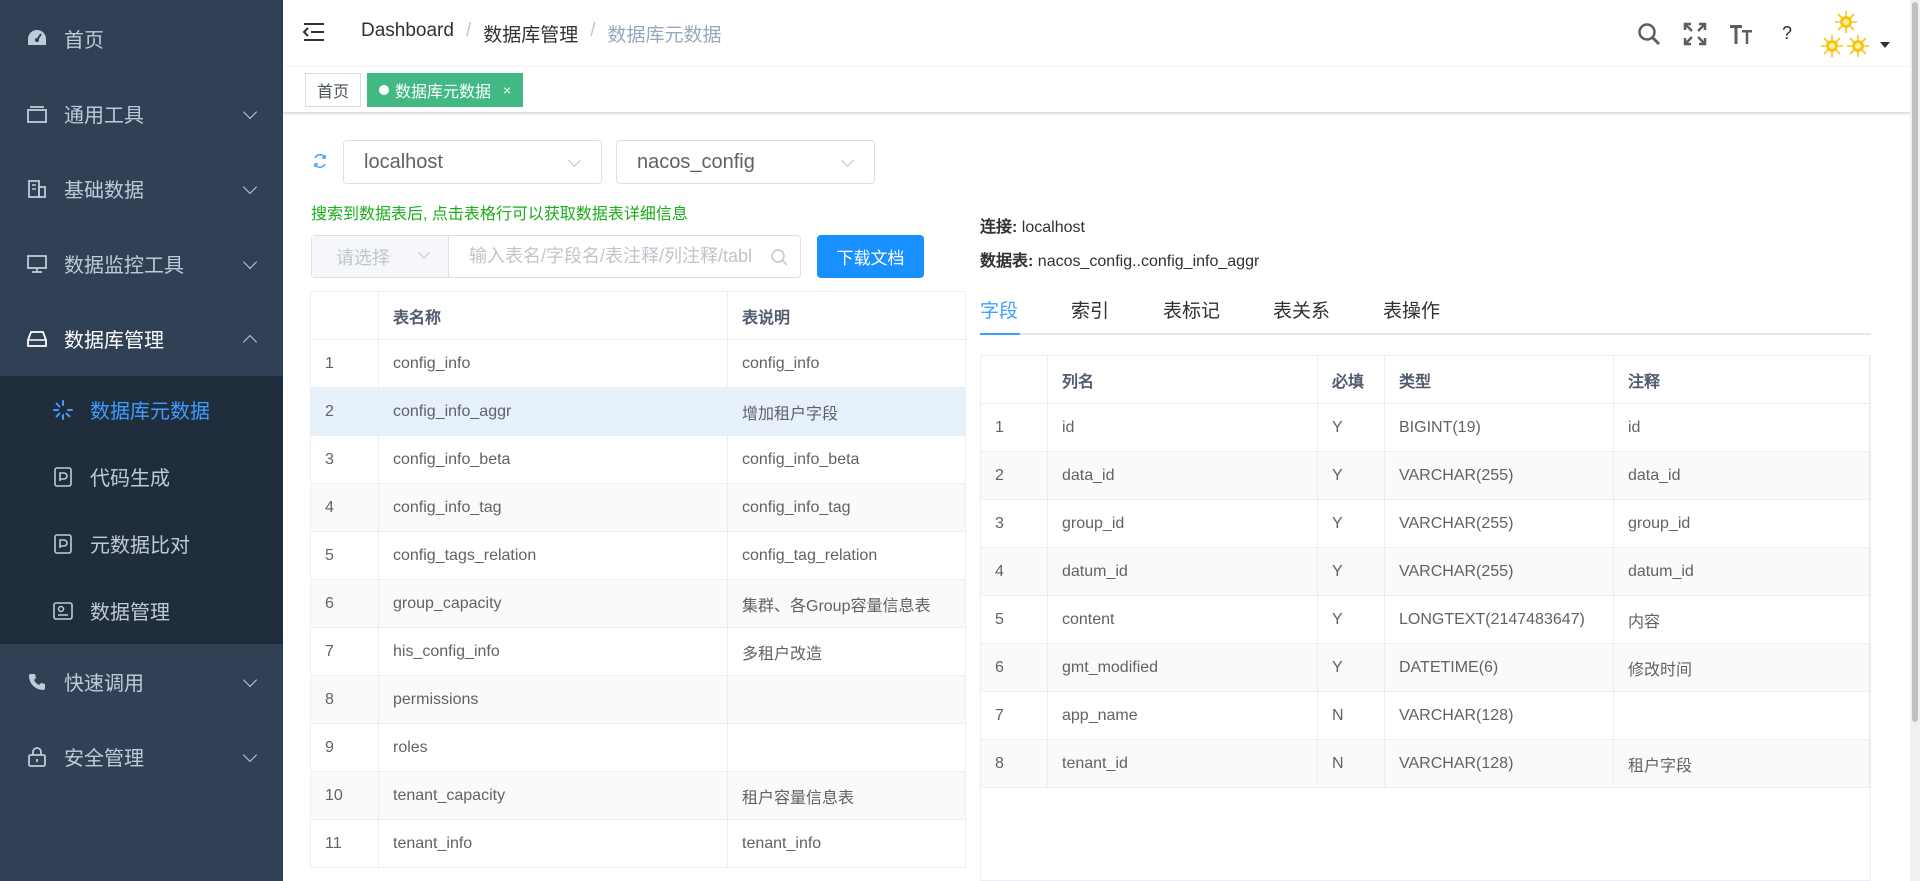  What do you see at coordinates (1183, 667) in the screenshot?
I see `row-column-name: gmt_modified` at bounding box center [1183, 667].